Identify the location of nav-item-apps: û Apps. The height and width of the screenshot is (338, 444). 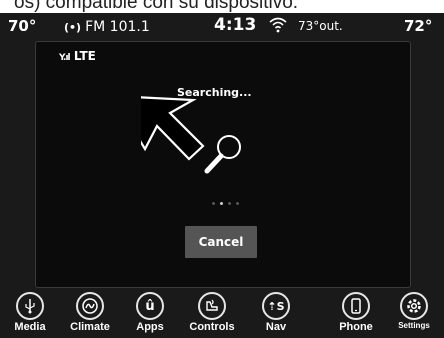
(150, 312).